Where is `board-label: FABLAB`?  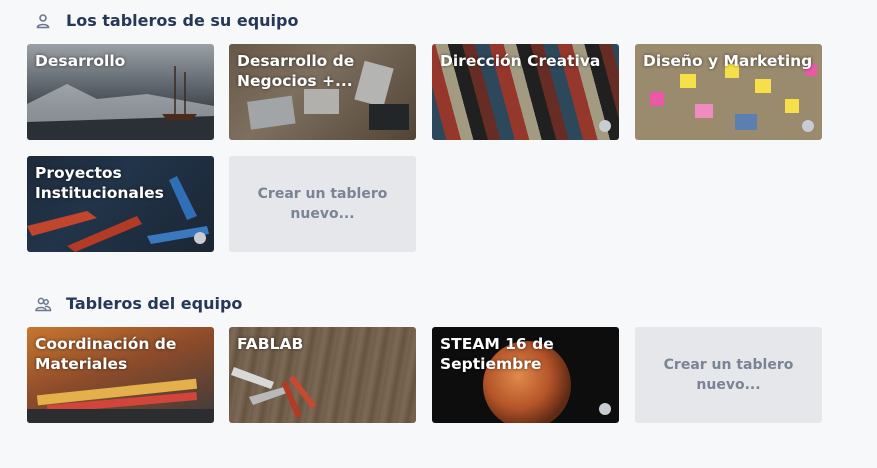
board-label: FABLAB is located at coordinates (270, 344).